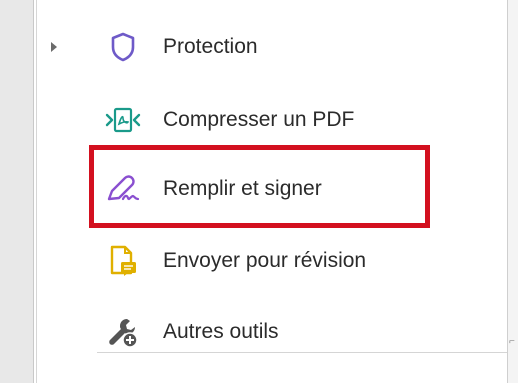 The width and height of the screenshot is (518, 383). Describe the element at coordinates (242, 188) in the screenshot. I see `tool-label: Remplir et signer` at that location.